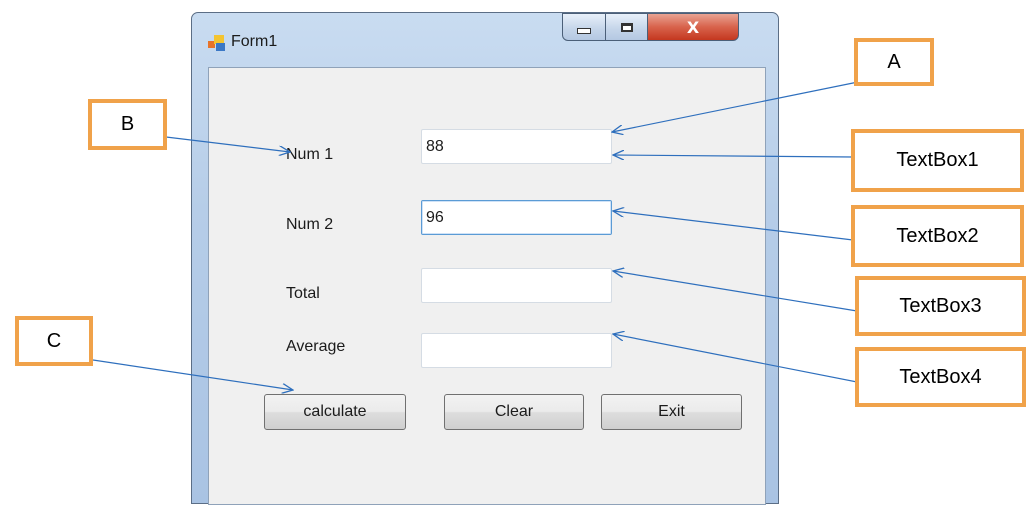 This screenshot has height=505, width=1031. What do you see at coordinates (192, 374) in the screenshot?
I see `arrow-c` at bounding box center [192, 374].